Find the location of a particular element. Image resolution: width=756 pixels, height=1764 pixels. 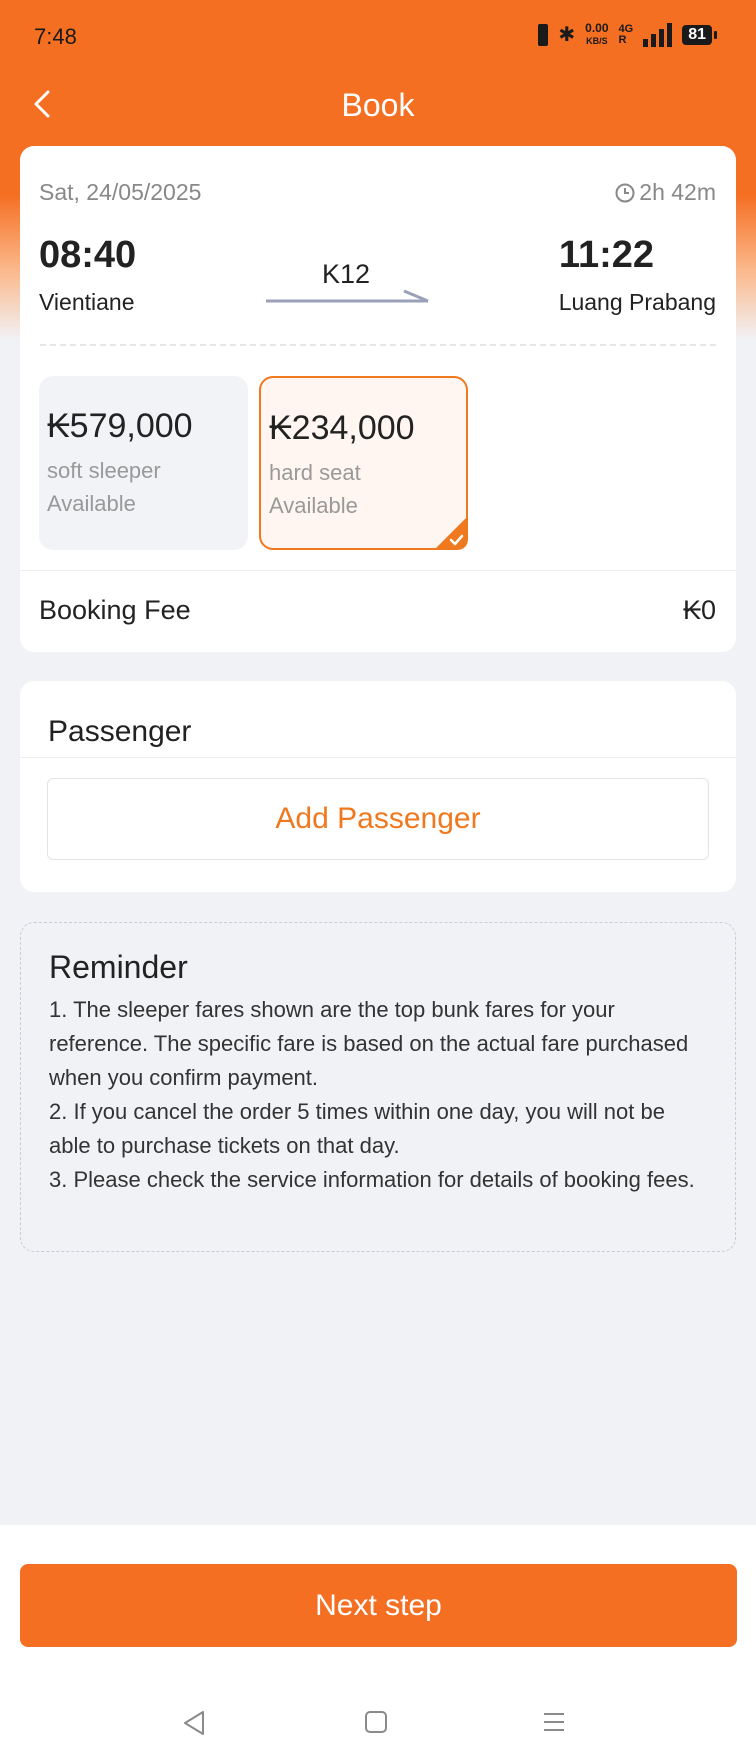

network-speed-value: 0.00 is located at coordinates (597, 28).